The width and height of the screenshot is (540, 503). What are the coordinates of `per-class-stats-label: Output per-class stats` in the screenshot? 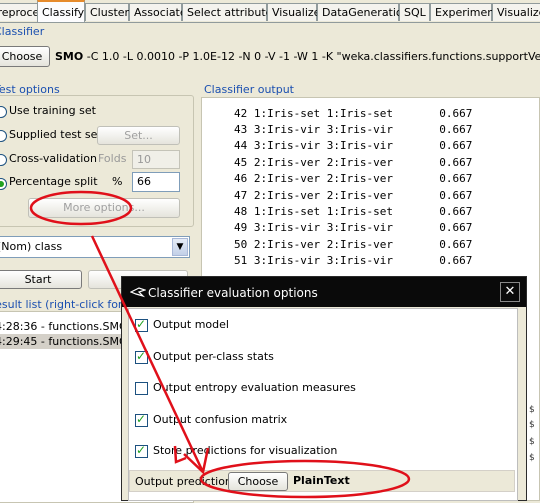 It's located at (213, 356).